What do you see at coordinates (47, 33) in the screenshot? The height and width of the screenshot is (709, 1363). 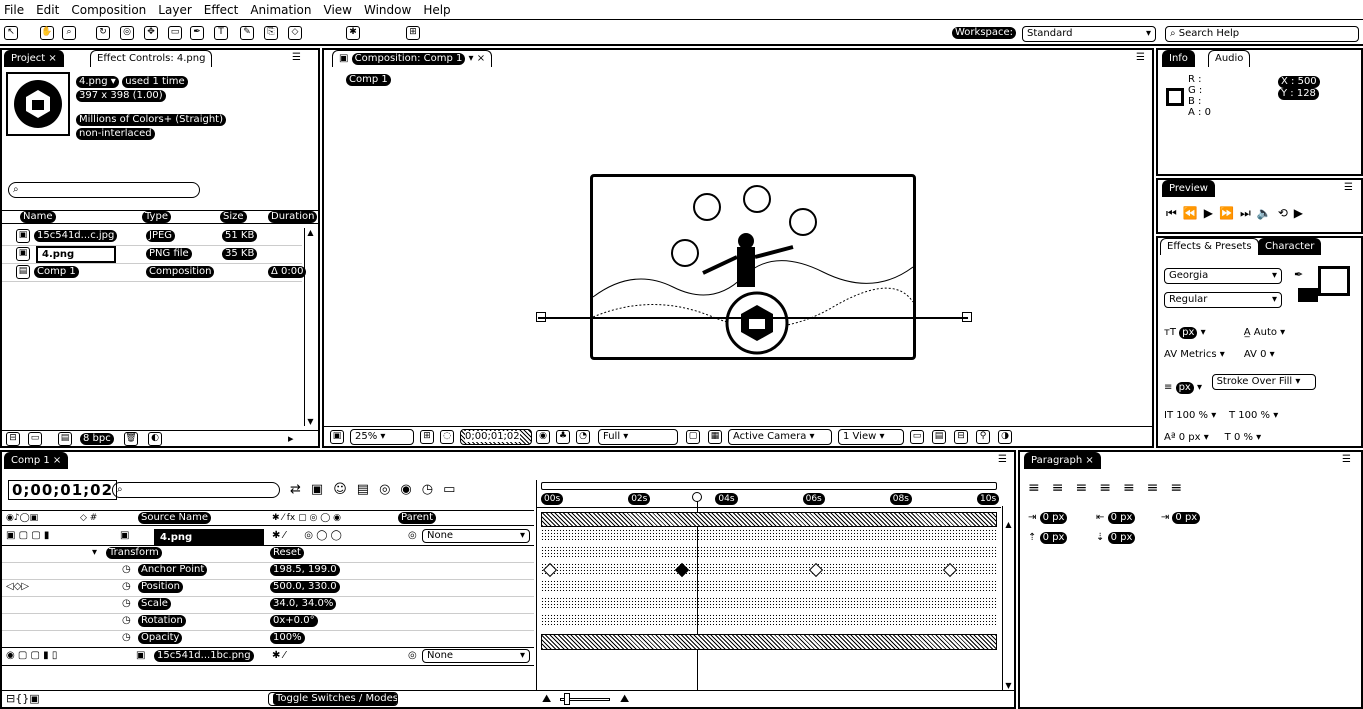 I see `hand-tool-icon: ✋` at bounding box center [47, 33].